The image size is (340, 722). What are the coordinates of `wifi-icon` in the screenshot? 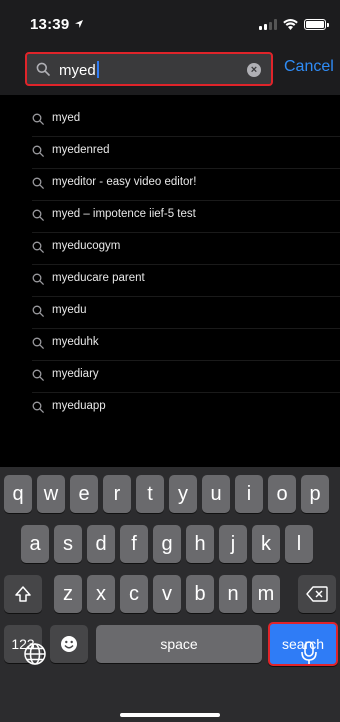 It's located at (290, 24).